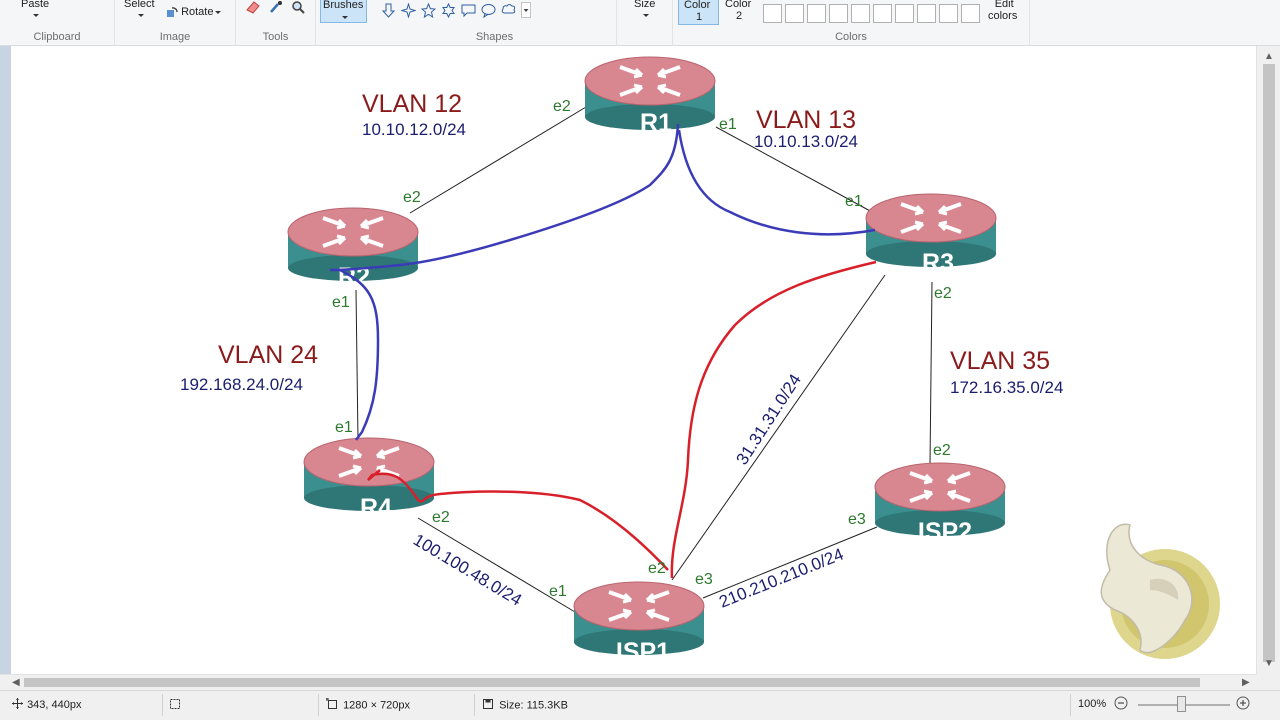 The image size is (1280, 720). What do you see at coordinates (376, 508) in the screenshot?
I see `router-label-r4: R4` at bounding box center [376, 508].